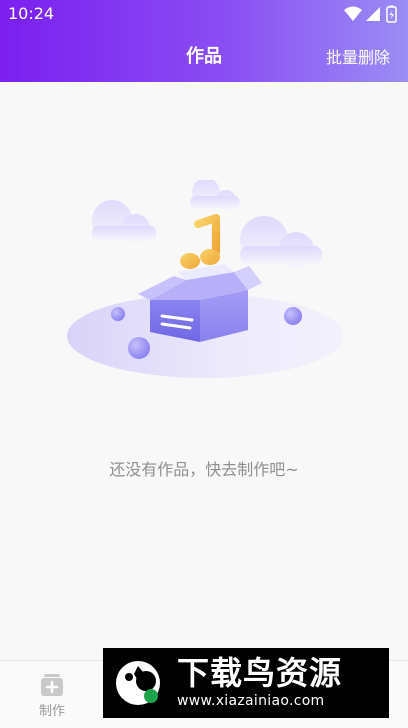  Describe the element at coordinates (31, 13) in the screenshot. I see `status-time: 10:24` at that location.